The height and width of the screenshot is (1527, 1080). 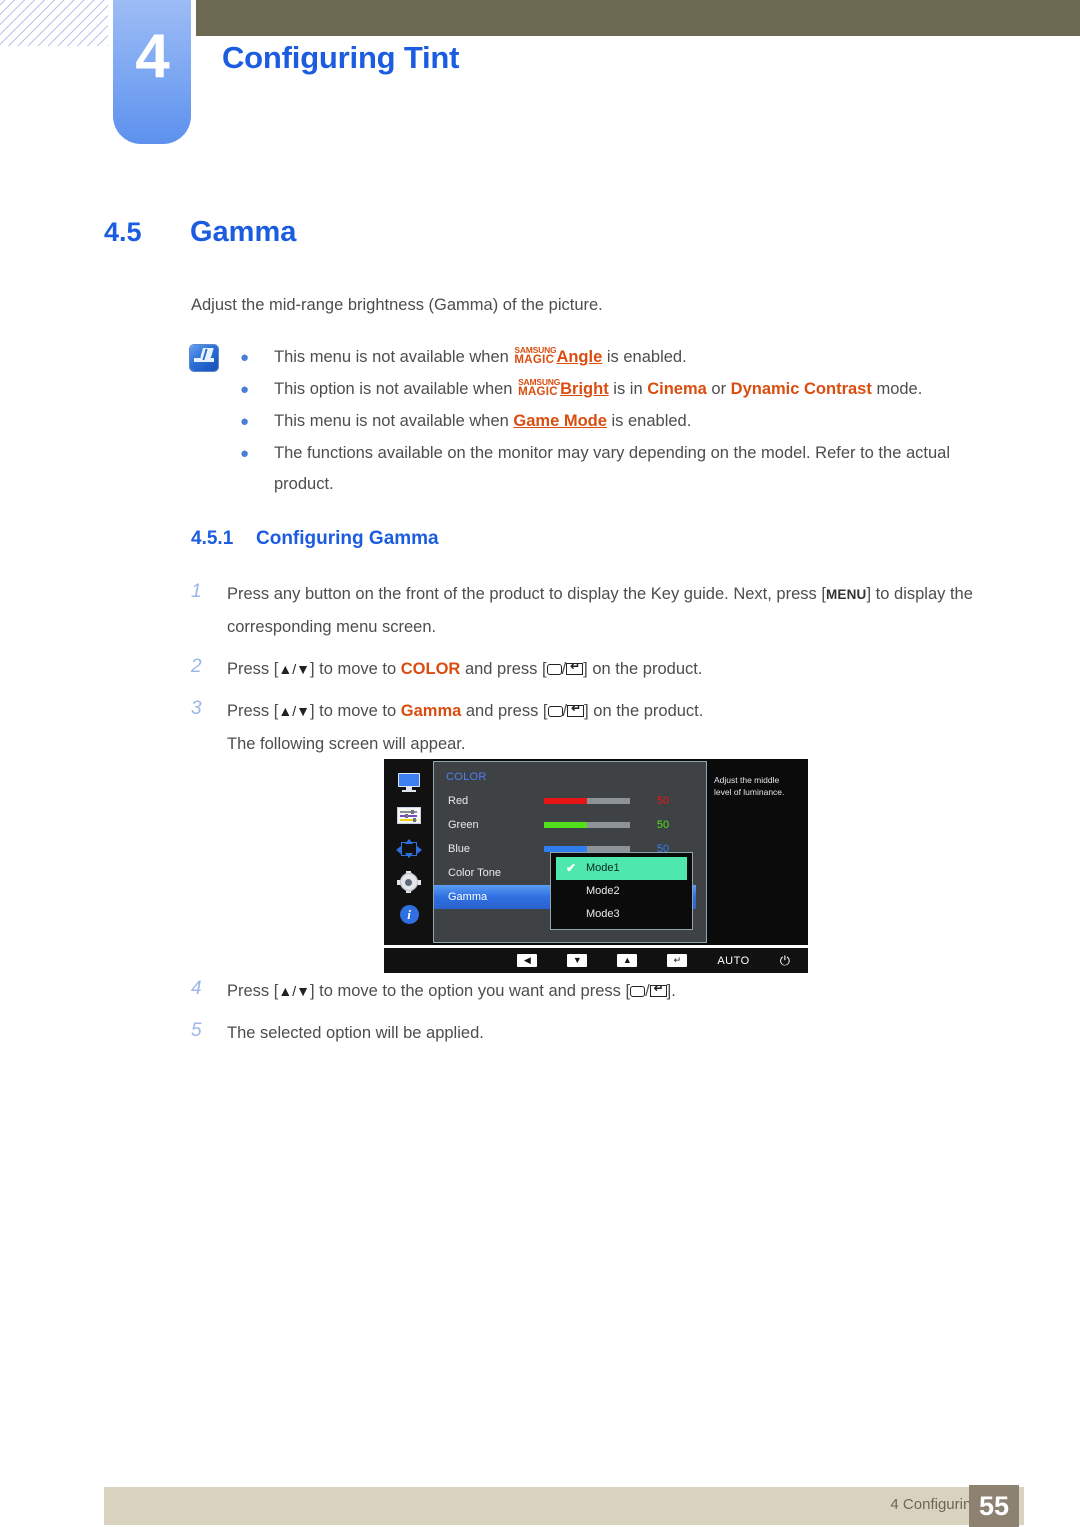 What do you see at coordinates (677, 960) in the screenshot?
I see `enter-button: ↵` at bounding box center [677, 960].